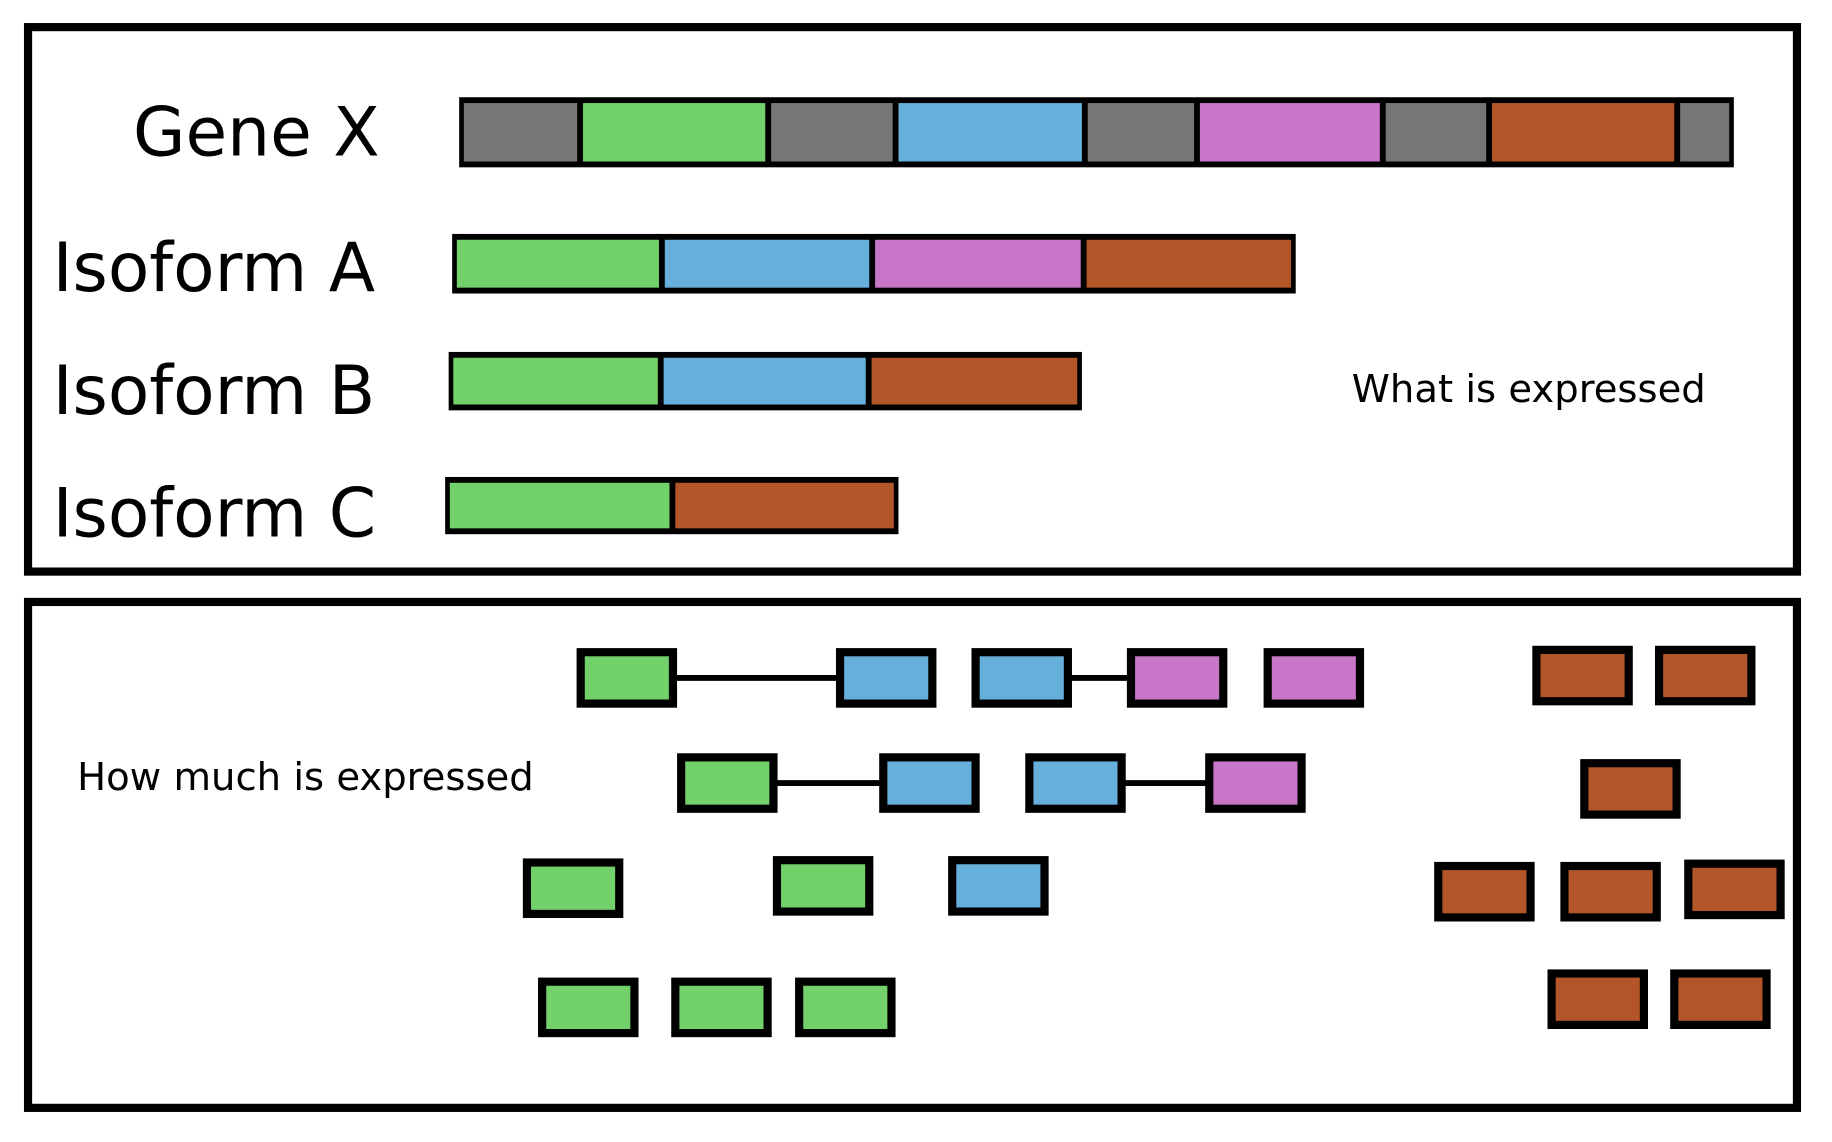 The image size is (1832, 1142). What do you see at coordinates (215, 513) in the screenshot?
I see `isoform-c-label: Isoform C` at bounding box center [215, 513].